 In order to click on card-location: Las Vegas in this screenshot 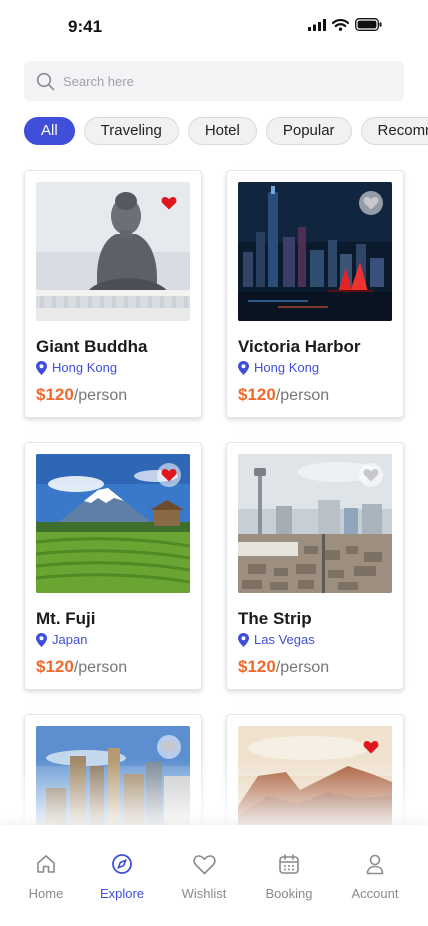, I will do `click(276, 639)`.